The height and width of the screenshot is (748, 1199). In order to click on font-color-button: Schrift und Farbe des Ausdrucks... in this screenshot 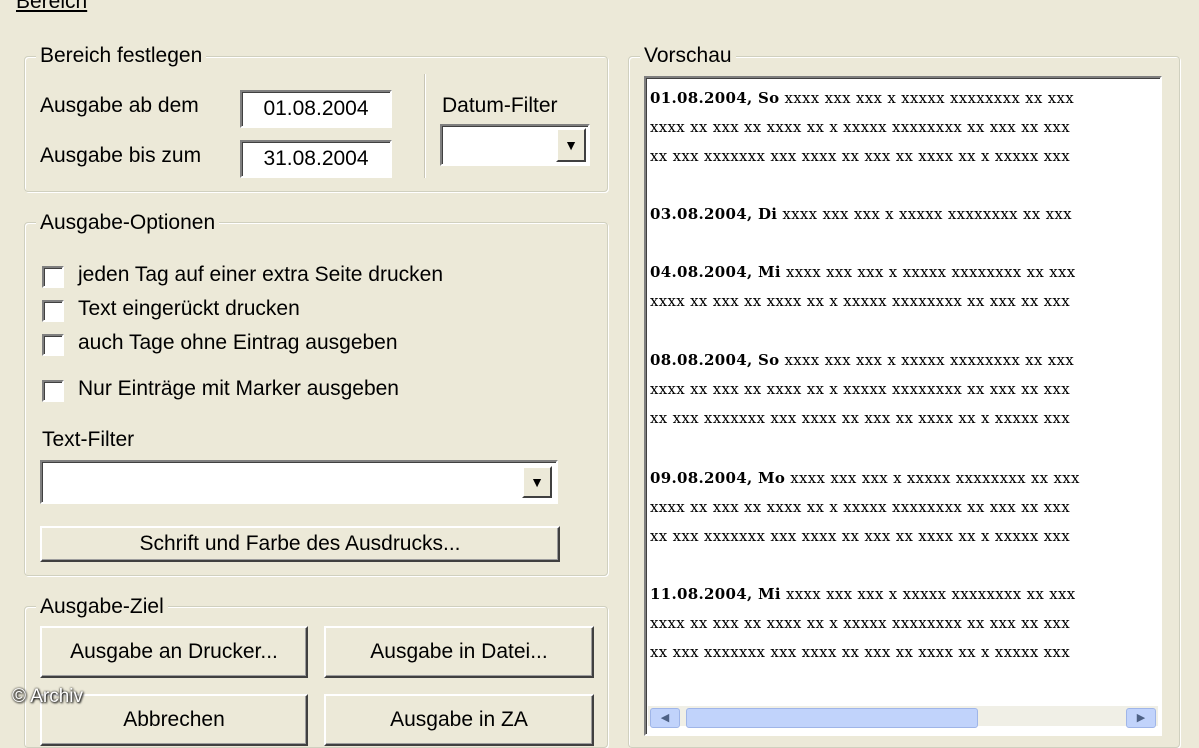, I will do `click(300, 544)`.